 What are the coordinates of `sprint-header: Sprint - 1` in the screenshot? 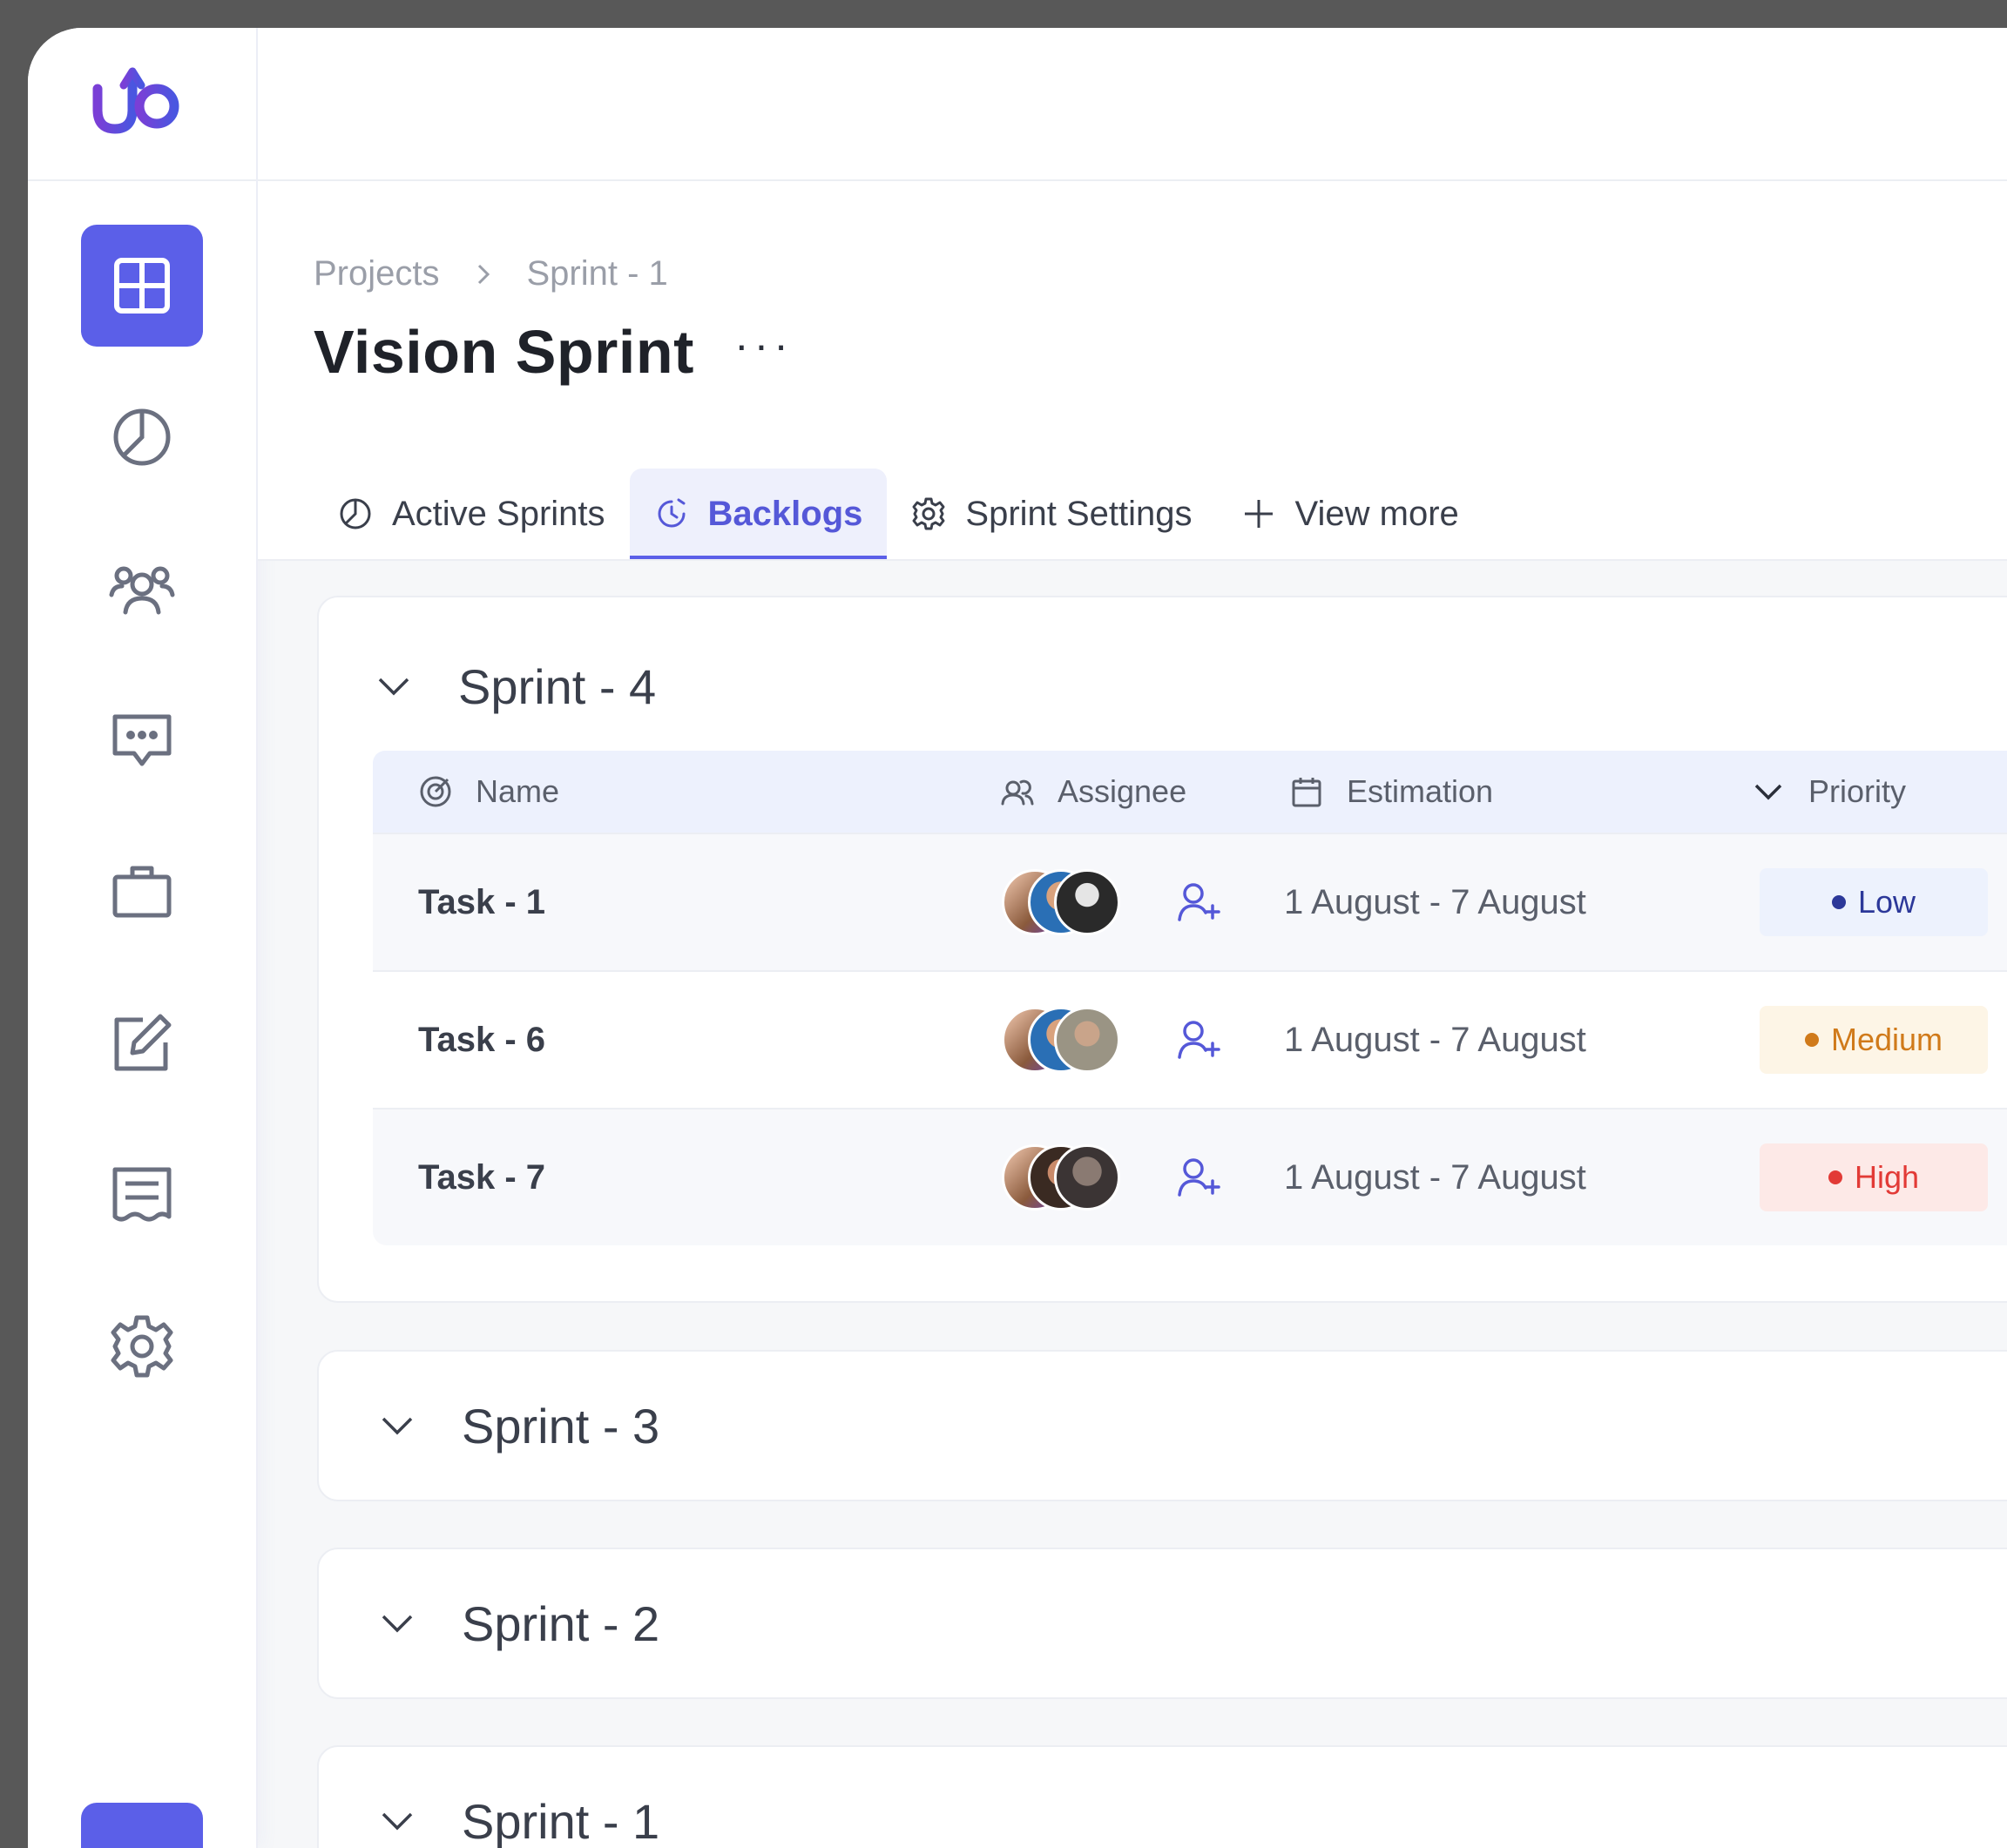 It's located at (519, 1798).